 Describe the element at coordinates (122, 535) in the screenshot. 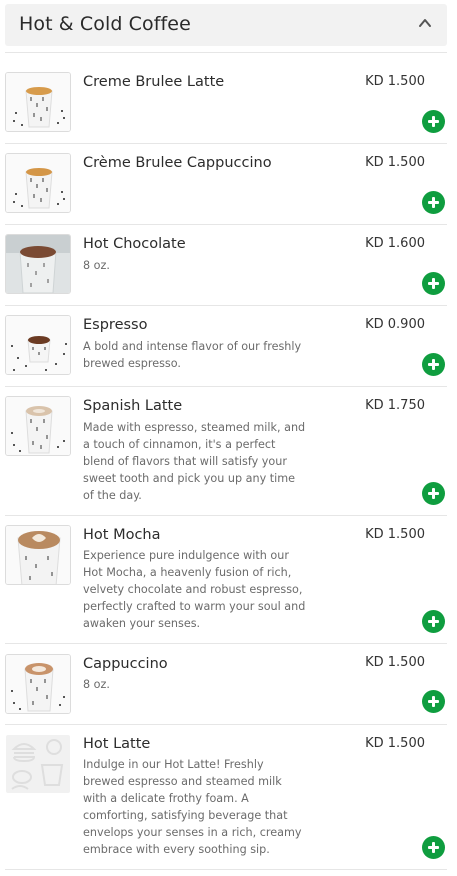

I see `item-name: Hot Mocha` at that location.